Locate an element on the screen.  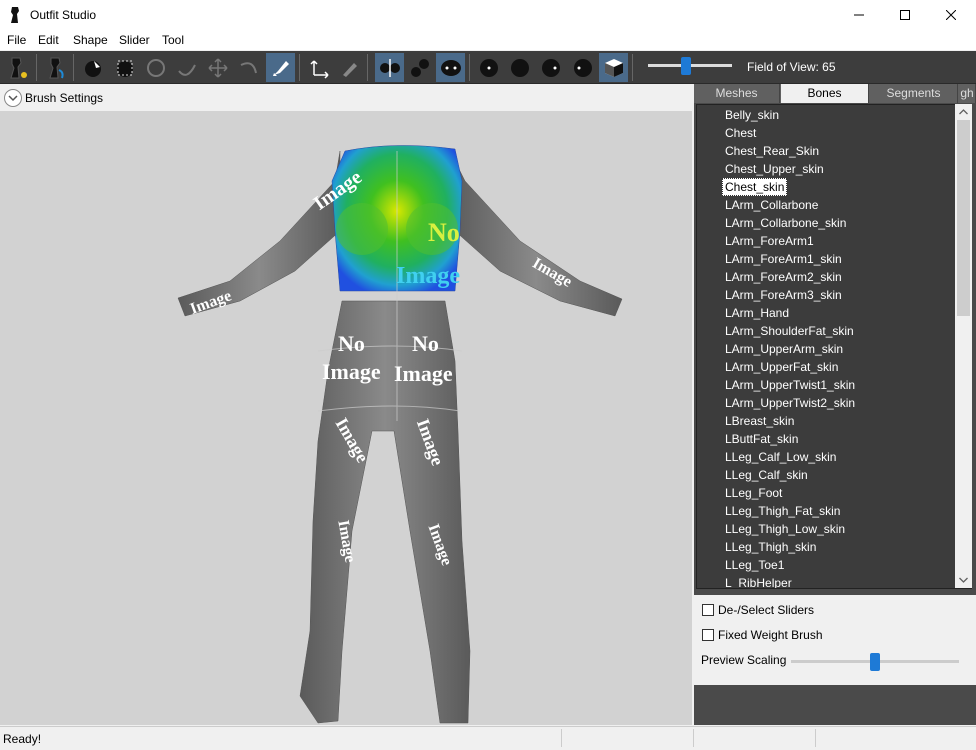
maximize-button is located at coordinates (905, 15).